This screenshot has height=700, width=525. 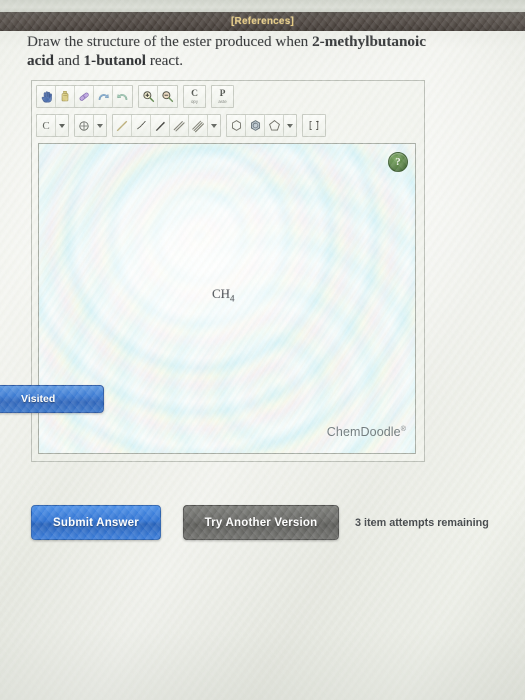 I want to click on eraser-bottle-icon, so click(x=65, y=96).